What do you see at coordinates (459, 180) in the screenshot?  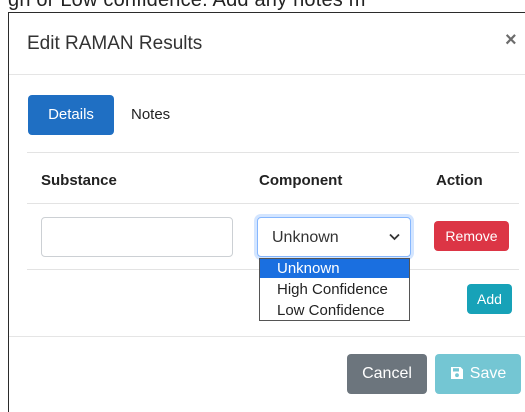 I see `header-action: Action` at bounding box center [459, 180].